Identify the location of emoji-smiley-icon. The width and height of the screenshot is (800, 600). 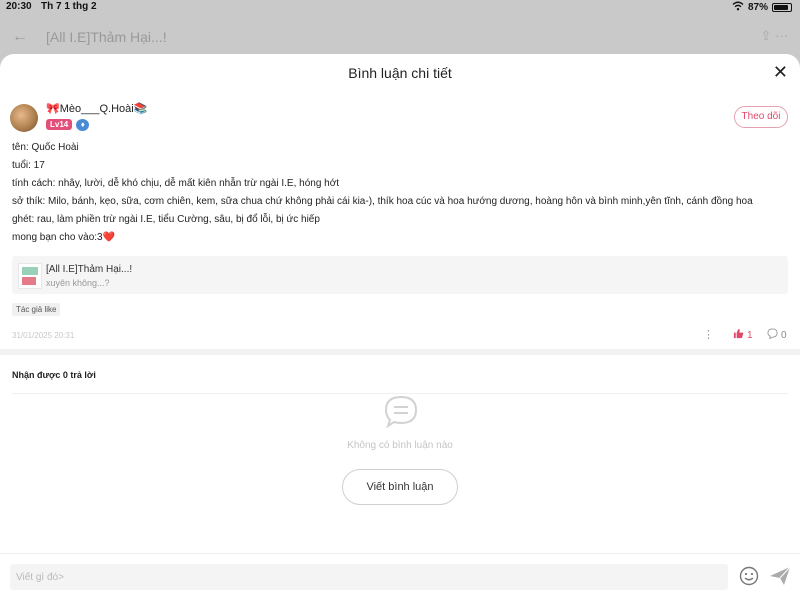
(749, 578).